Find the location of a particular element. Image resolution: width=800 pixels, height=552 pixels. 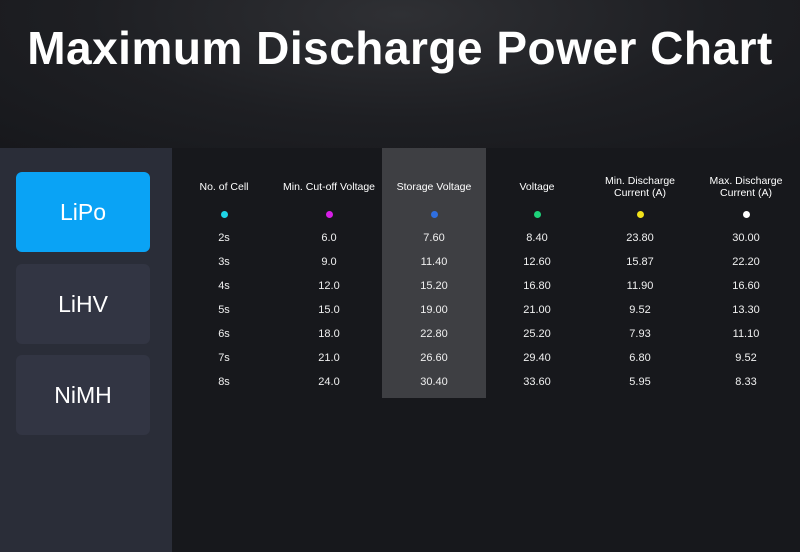

table-cell: 16.80 is located at coordinates (537, 286).